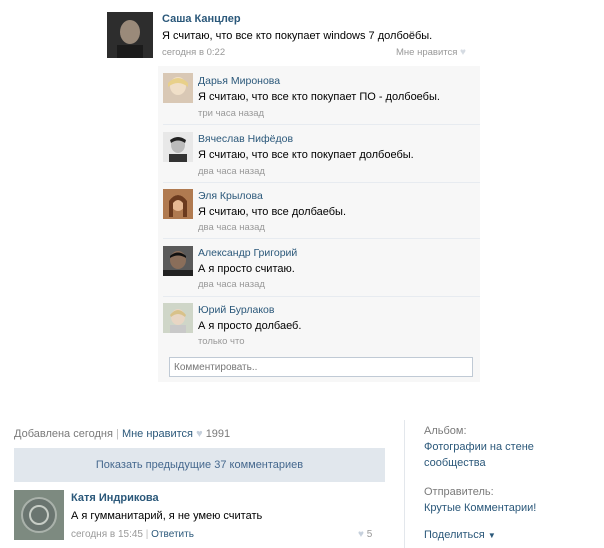 The image size is (604, 548). Describe the element at coordinates (306, 155) in the screenshot. I see `comment-text: Я считаю, что все кто покупает долбоебы.` at that location.